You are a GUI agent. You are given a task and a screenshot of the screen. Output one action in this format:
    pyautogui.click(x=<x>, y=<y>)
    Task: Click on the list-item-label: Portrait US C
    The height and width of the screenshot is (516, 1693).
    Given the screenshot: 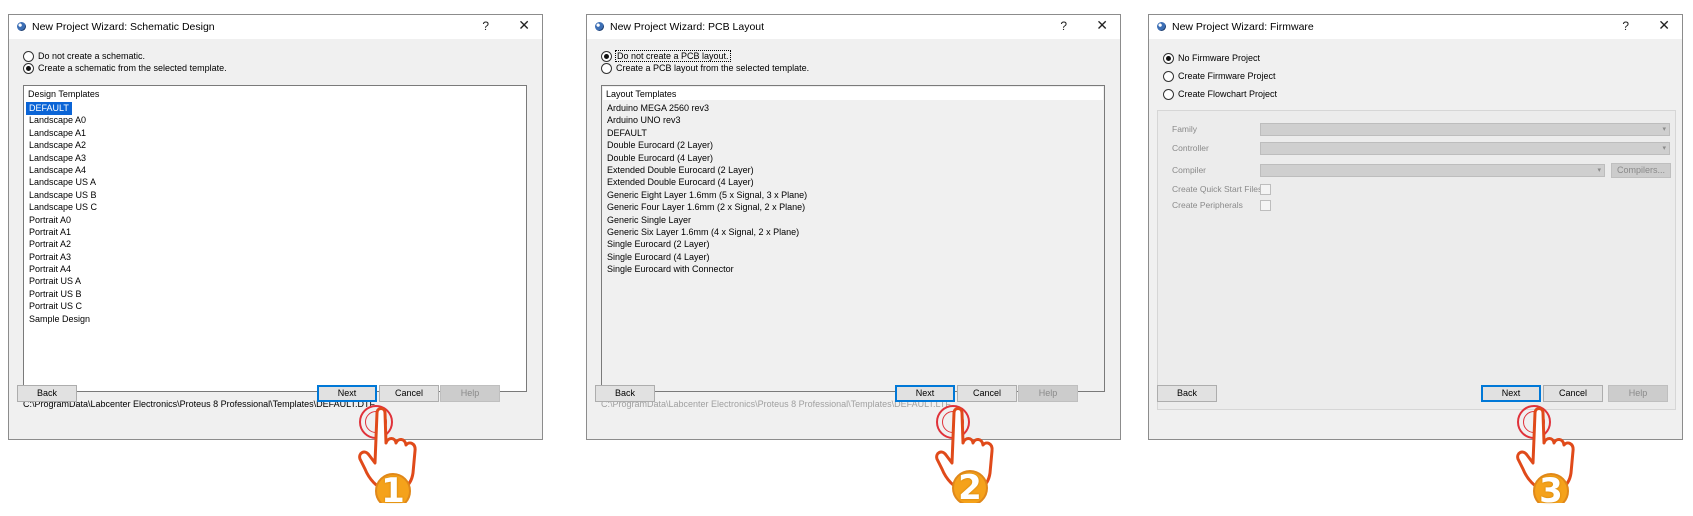 What is the action you would take?
    pyautogui.click(x=56, y=306)
    